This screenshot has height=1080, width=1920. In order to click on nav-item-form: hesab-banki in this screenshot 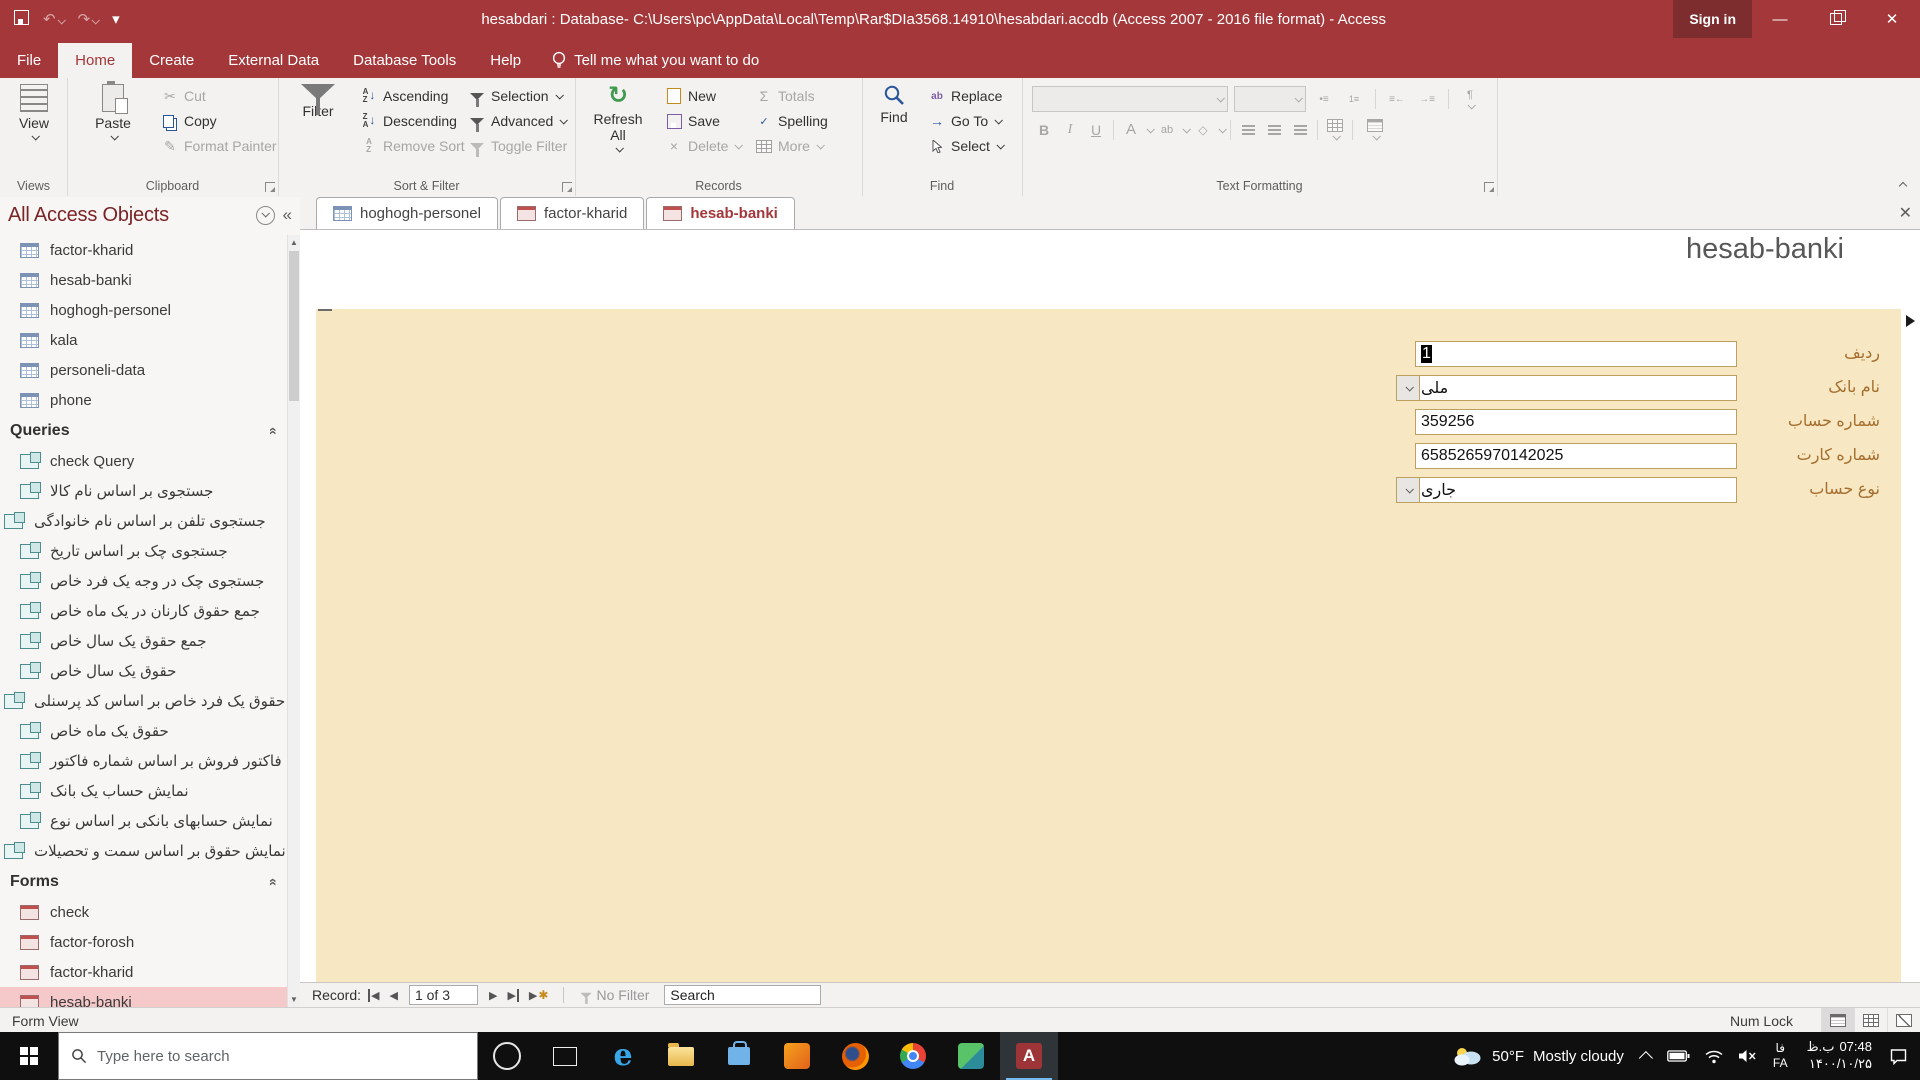, I will do `click(144, 997)`.